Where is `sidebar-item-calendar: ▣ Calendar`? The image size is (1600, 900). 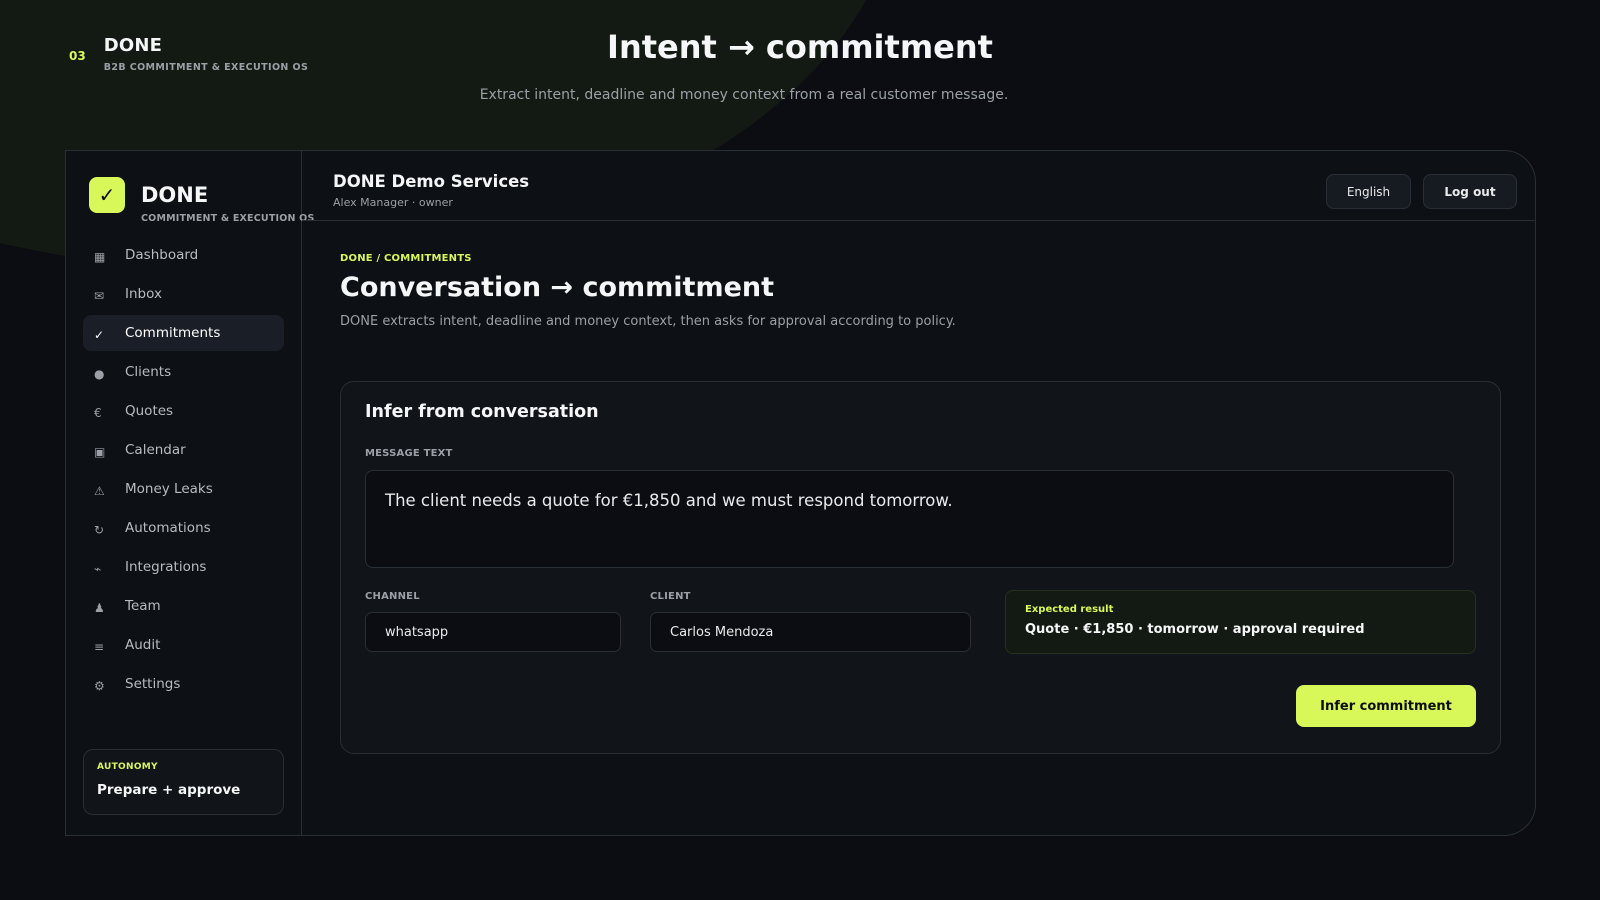 sidebar-item-calendar: ▣ Calendar is located at coordinates (183, 450).